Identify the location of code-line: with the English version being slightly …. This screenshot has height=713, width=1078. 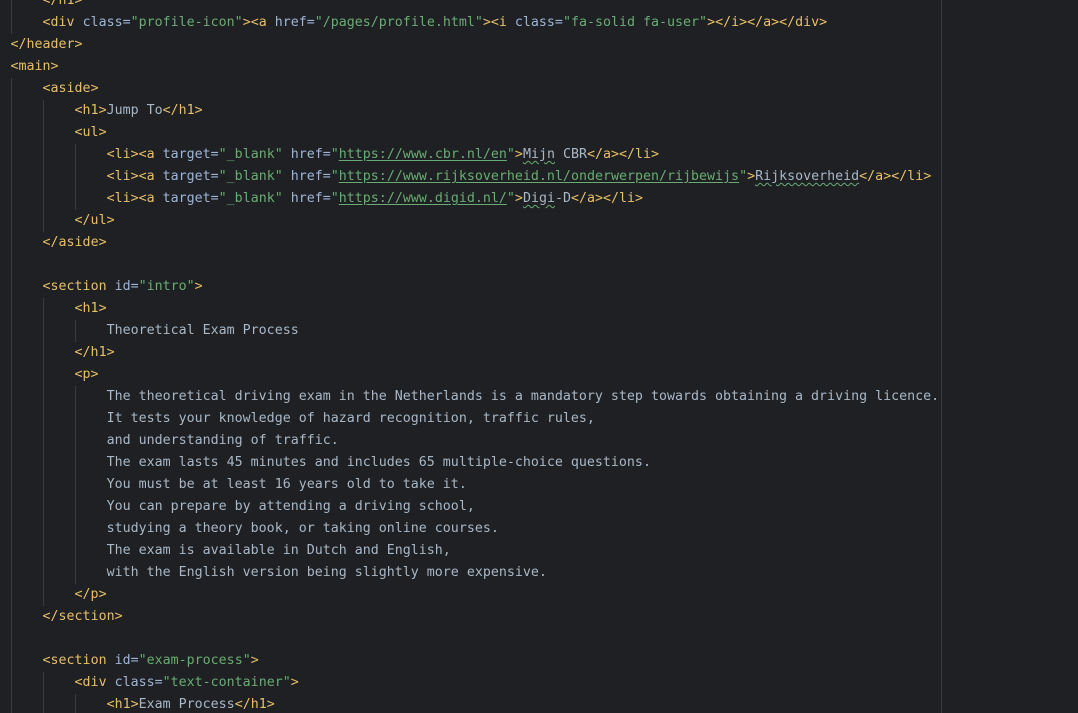
(475, 573).